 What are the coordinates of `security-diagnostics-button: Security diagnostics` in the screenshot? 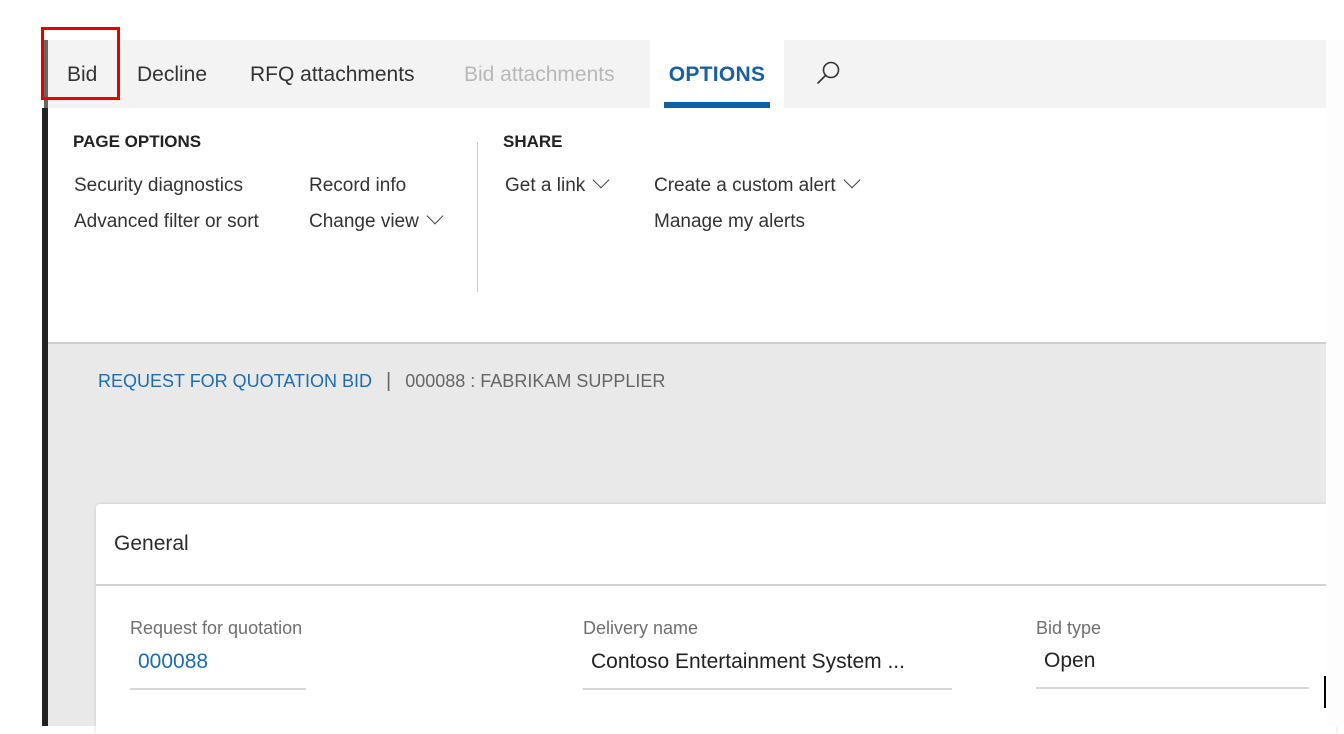 It's located at (158, 186).